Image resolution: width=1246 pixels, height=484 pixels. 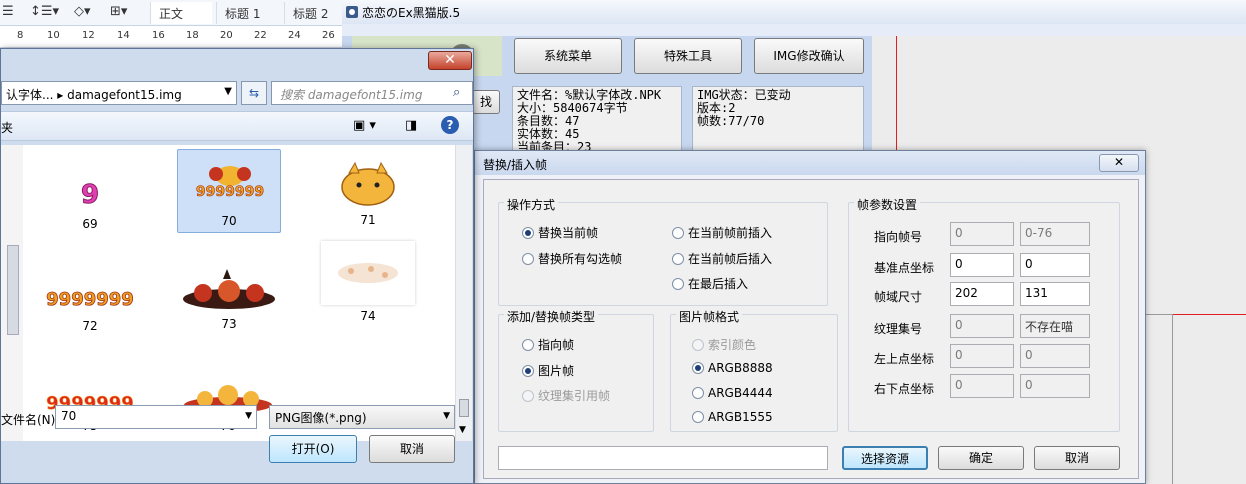 I want to click on radio-format-argb4444: ARGB4444, so click(x=732, y=393).